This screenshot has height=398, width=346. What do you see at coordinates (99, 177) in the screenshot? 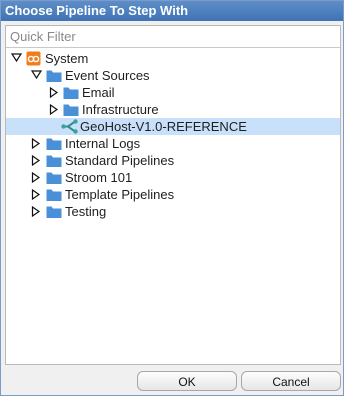
I see `tree-item-label: Stroom 101` at bounding box center [99, 177].